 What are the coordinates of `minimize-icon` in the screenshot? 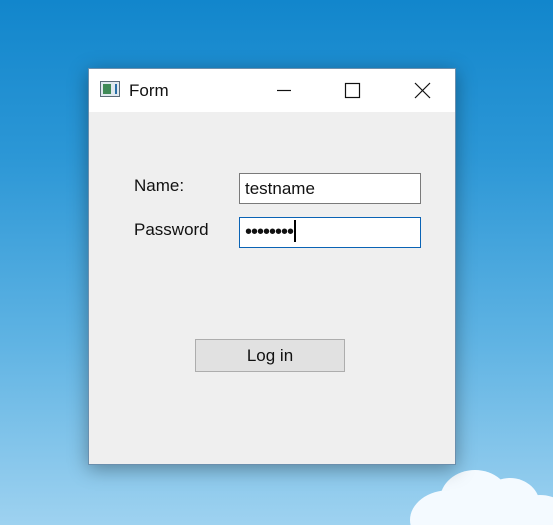 It's located at (284, 90).